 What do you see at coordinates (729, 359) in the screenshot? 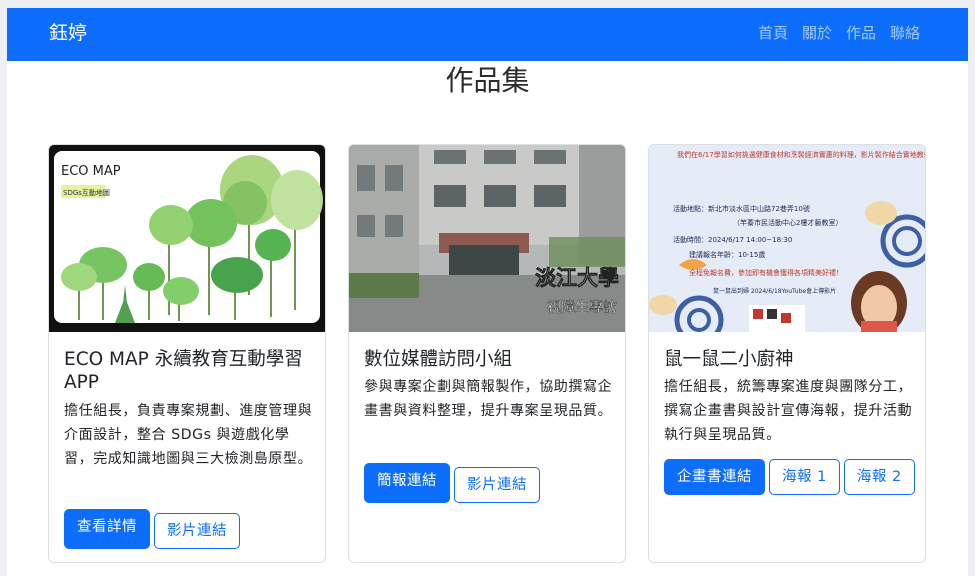
I see `little-chef-card-title: 鼠一鼠二小廚神` at bounding box center [729, 359].